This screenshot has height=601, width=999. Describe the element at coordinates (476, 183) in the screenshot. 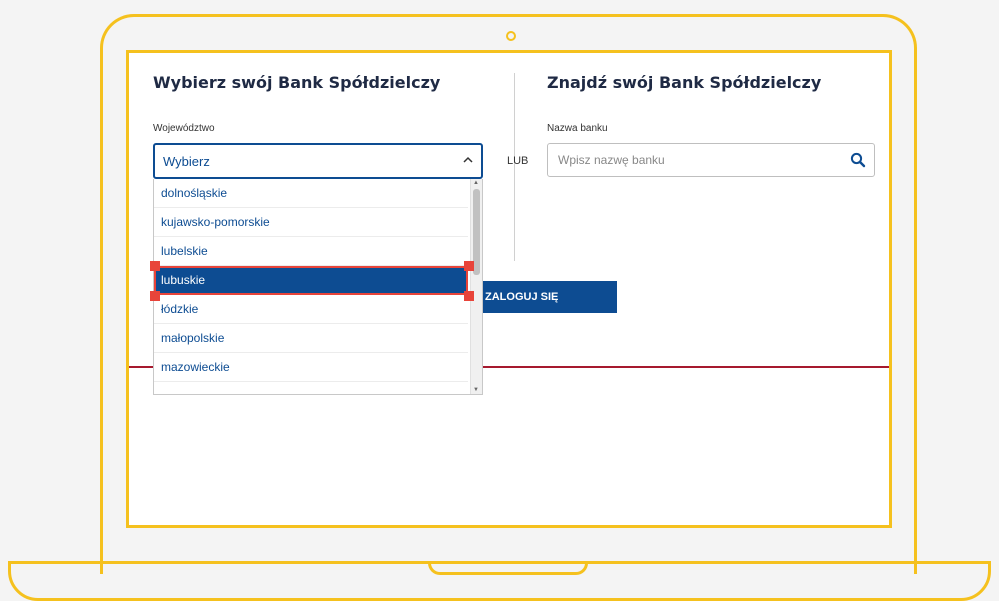

I see `scroll-up-icon: ▲` at that location.